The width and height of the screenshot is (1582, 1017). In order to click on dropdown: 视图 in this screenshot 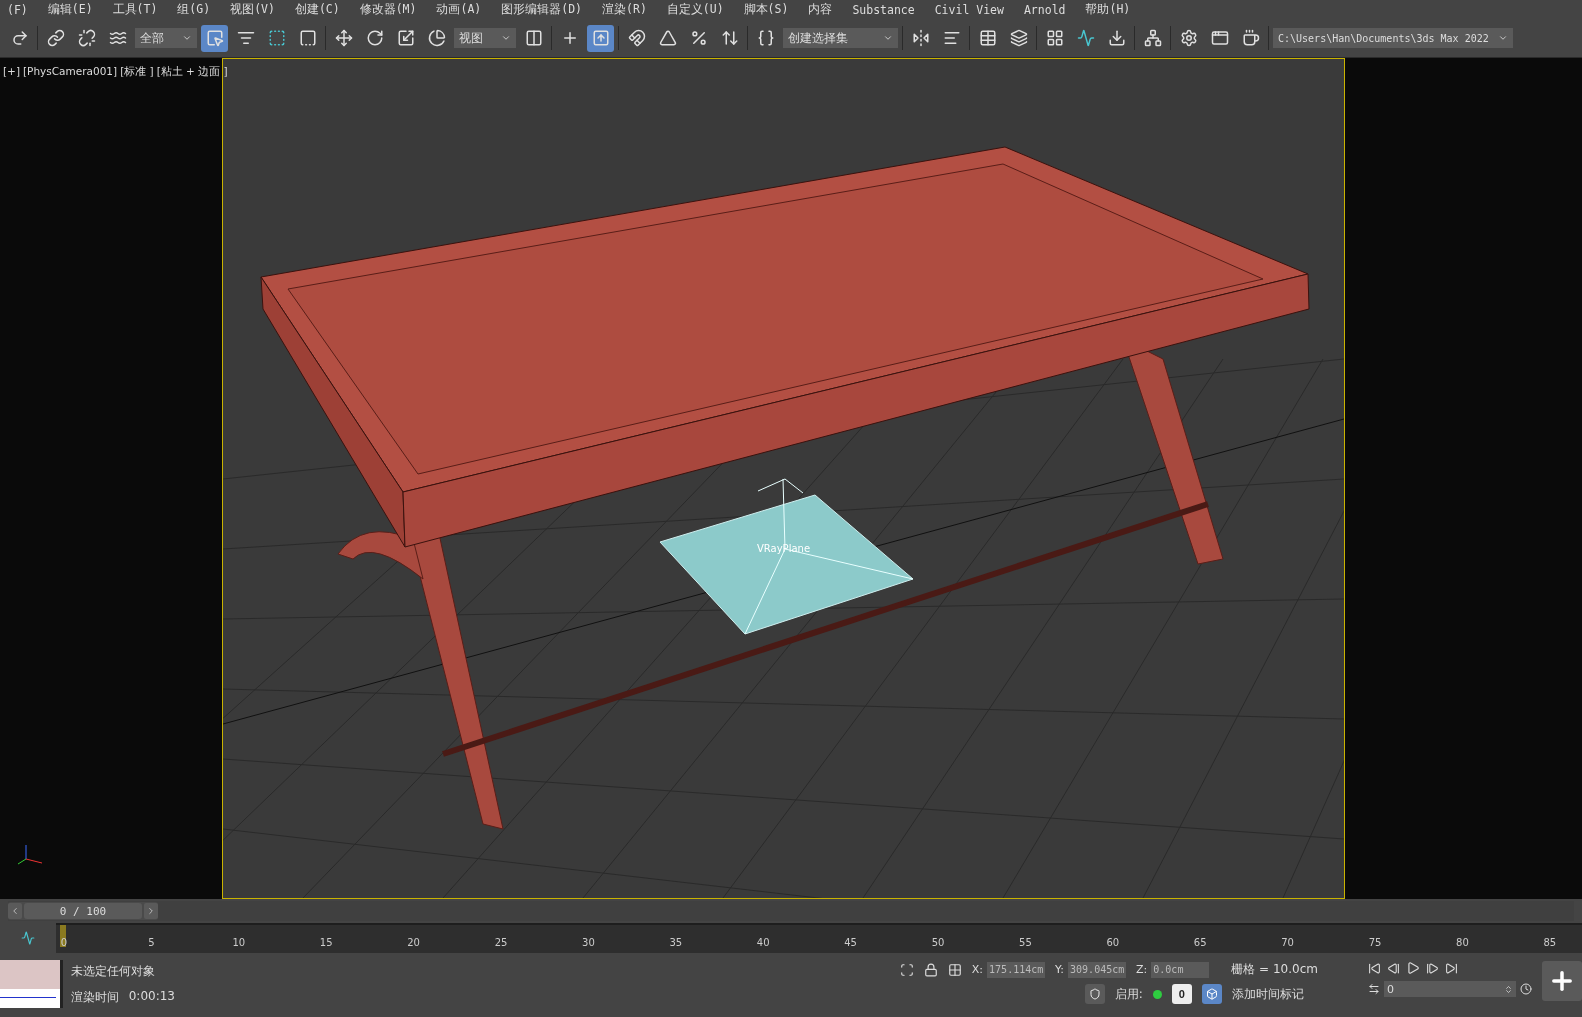, I will do `click(485, 38)`.